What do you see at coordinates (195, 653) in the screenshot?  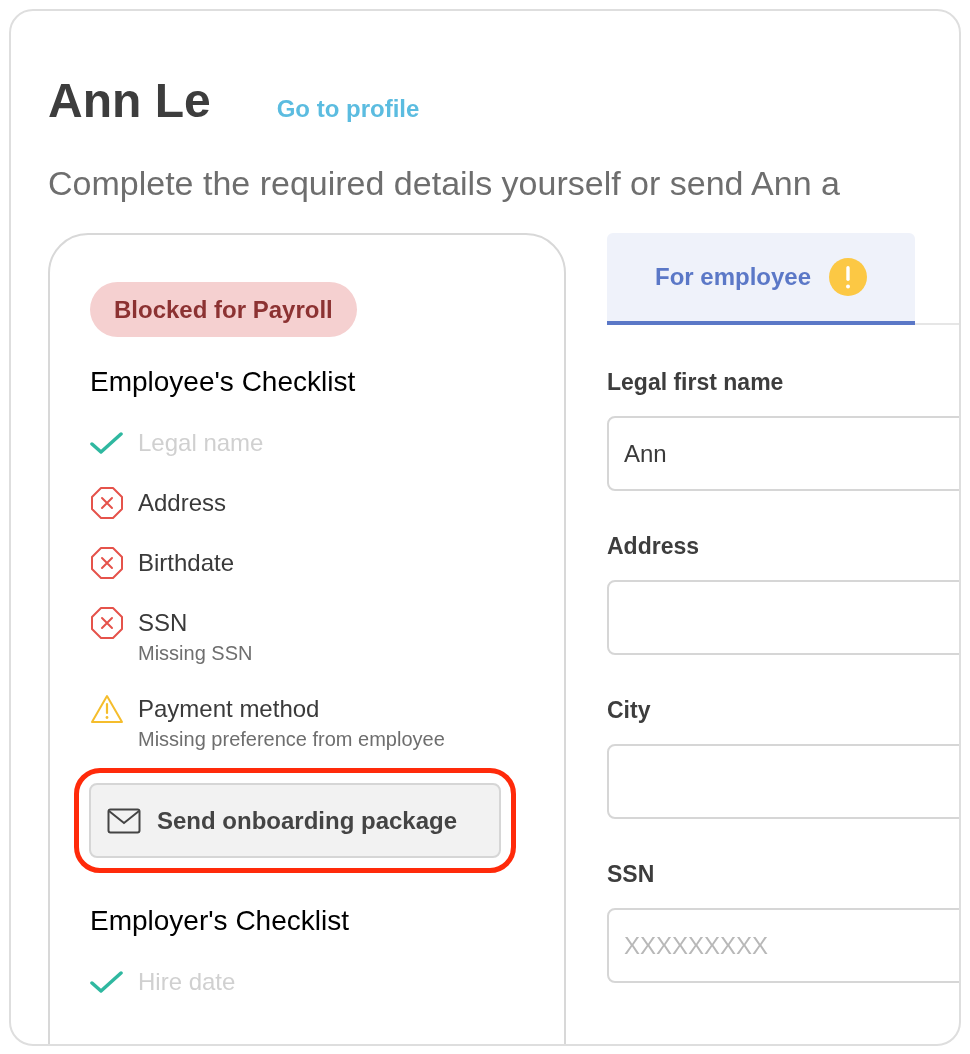 I see `checklist-item-note: Missing SSN` at bounding box center [195, 653].